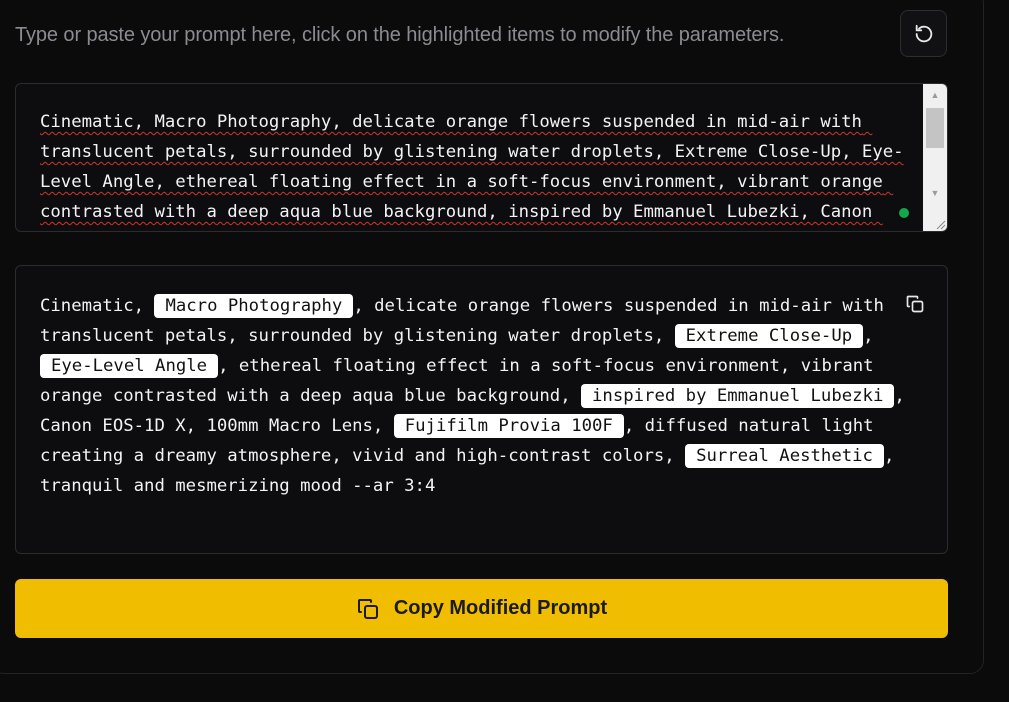 The height and width of the screenshot is (702, 1009). Describe the element at coordinates (935, 193) in the screenshot. I see `scroll-down-arrow-icon: ▼` at that location.